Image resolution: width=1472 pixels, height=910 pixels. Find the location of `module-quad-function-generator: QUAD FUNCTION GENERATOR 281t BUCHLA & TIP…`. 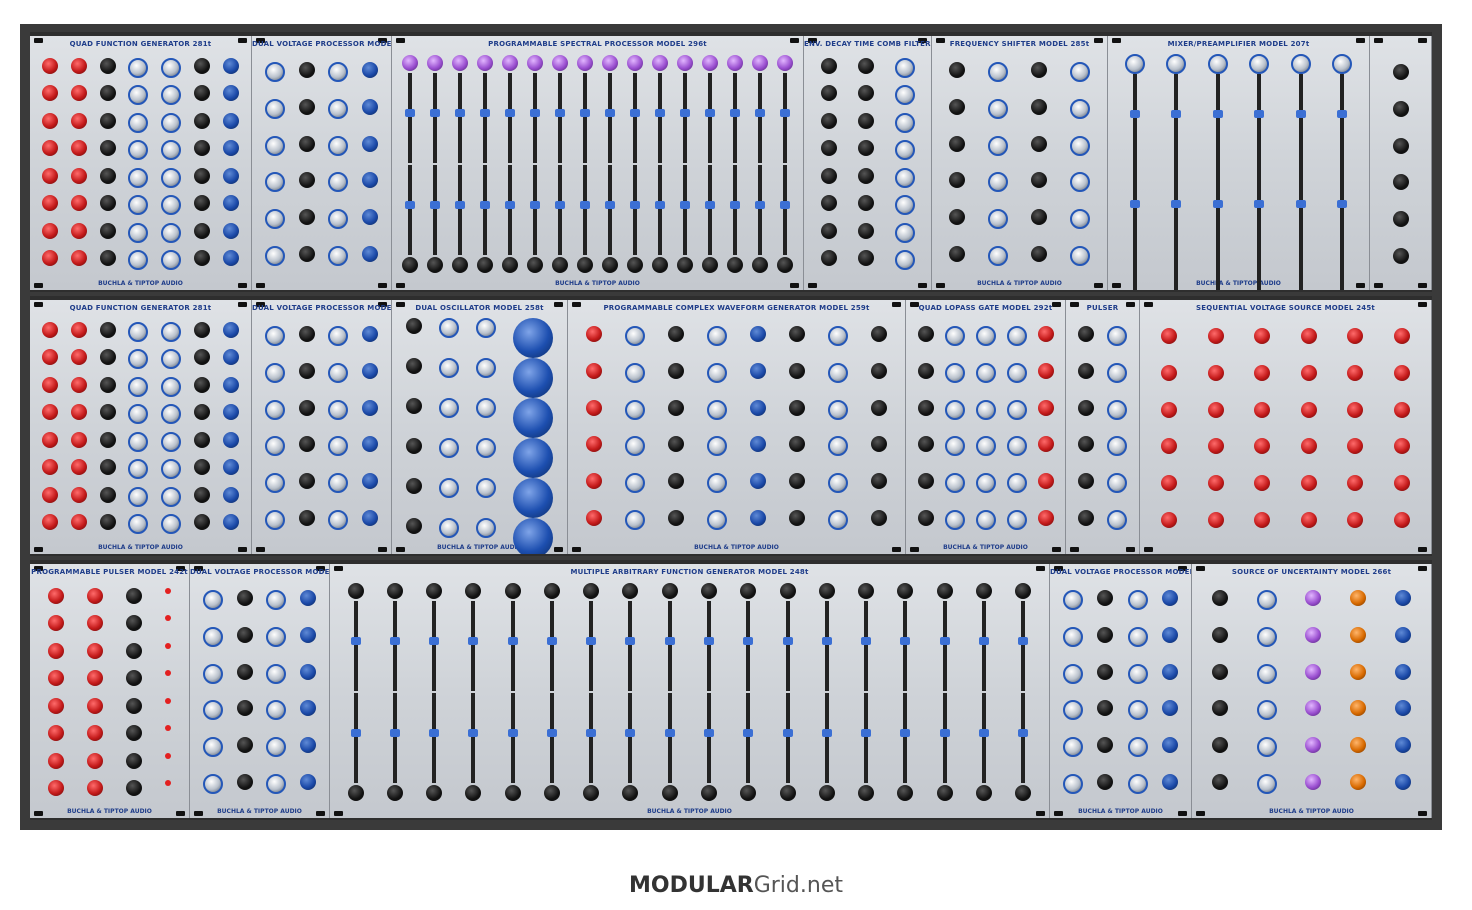

module-quad-function-generator: QUAD FUNCTION GENERATOR 281t BUCHLA & TIP… is located at coordinates (141, 427).